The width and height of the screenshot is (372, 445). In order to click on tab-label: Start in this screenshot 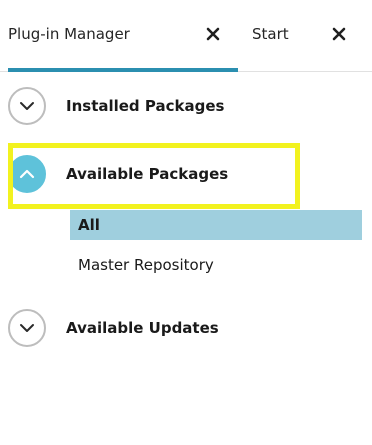, I will do `click(270, 34)`.